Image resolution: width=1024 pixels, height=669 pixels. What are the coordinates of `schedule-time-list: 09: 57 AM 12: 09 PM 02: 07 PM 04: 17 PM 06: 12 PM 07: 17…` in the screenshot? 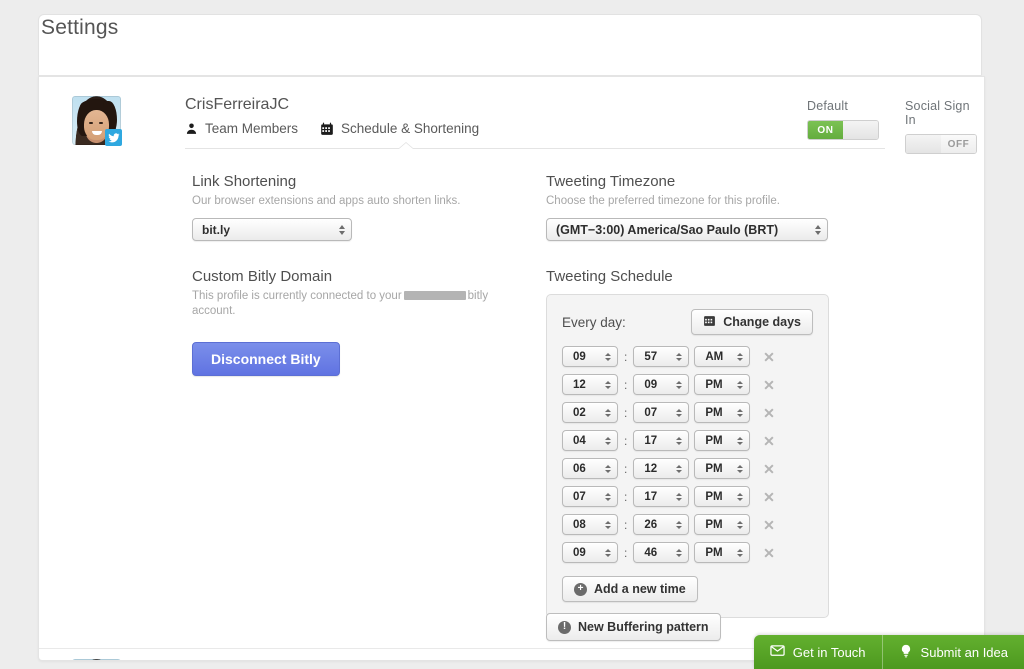 It's located at (687, 454).